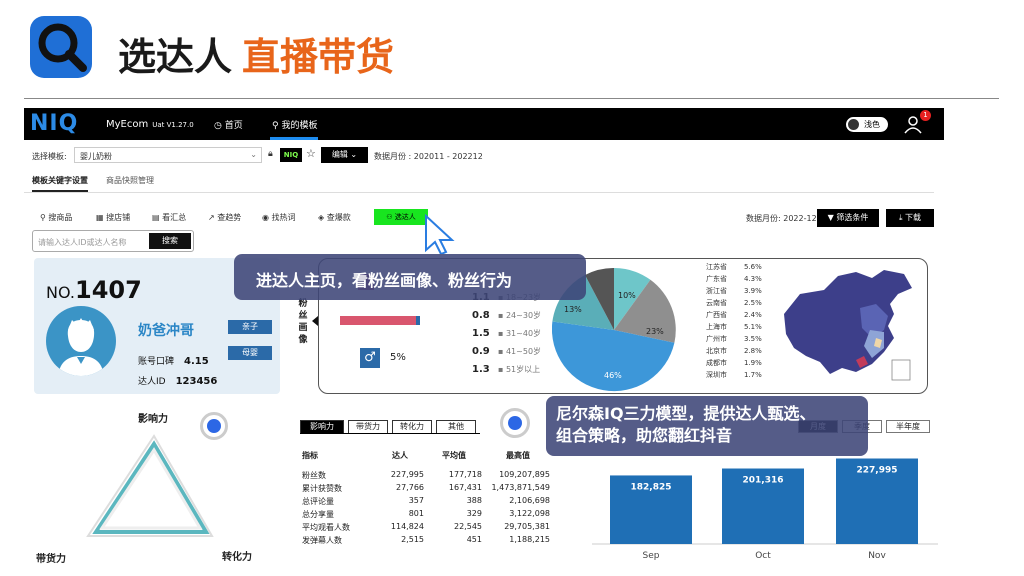 Image resolution: width=1024 pixels, height=576 pixels. I want to click on metric-value-cell: 114,824, so click(407, 526).